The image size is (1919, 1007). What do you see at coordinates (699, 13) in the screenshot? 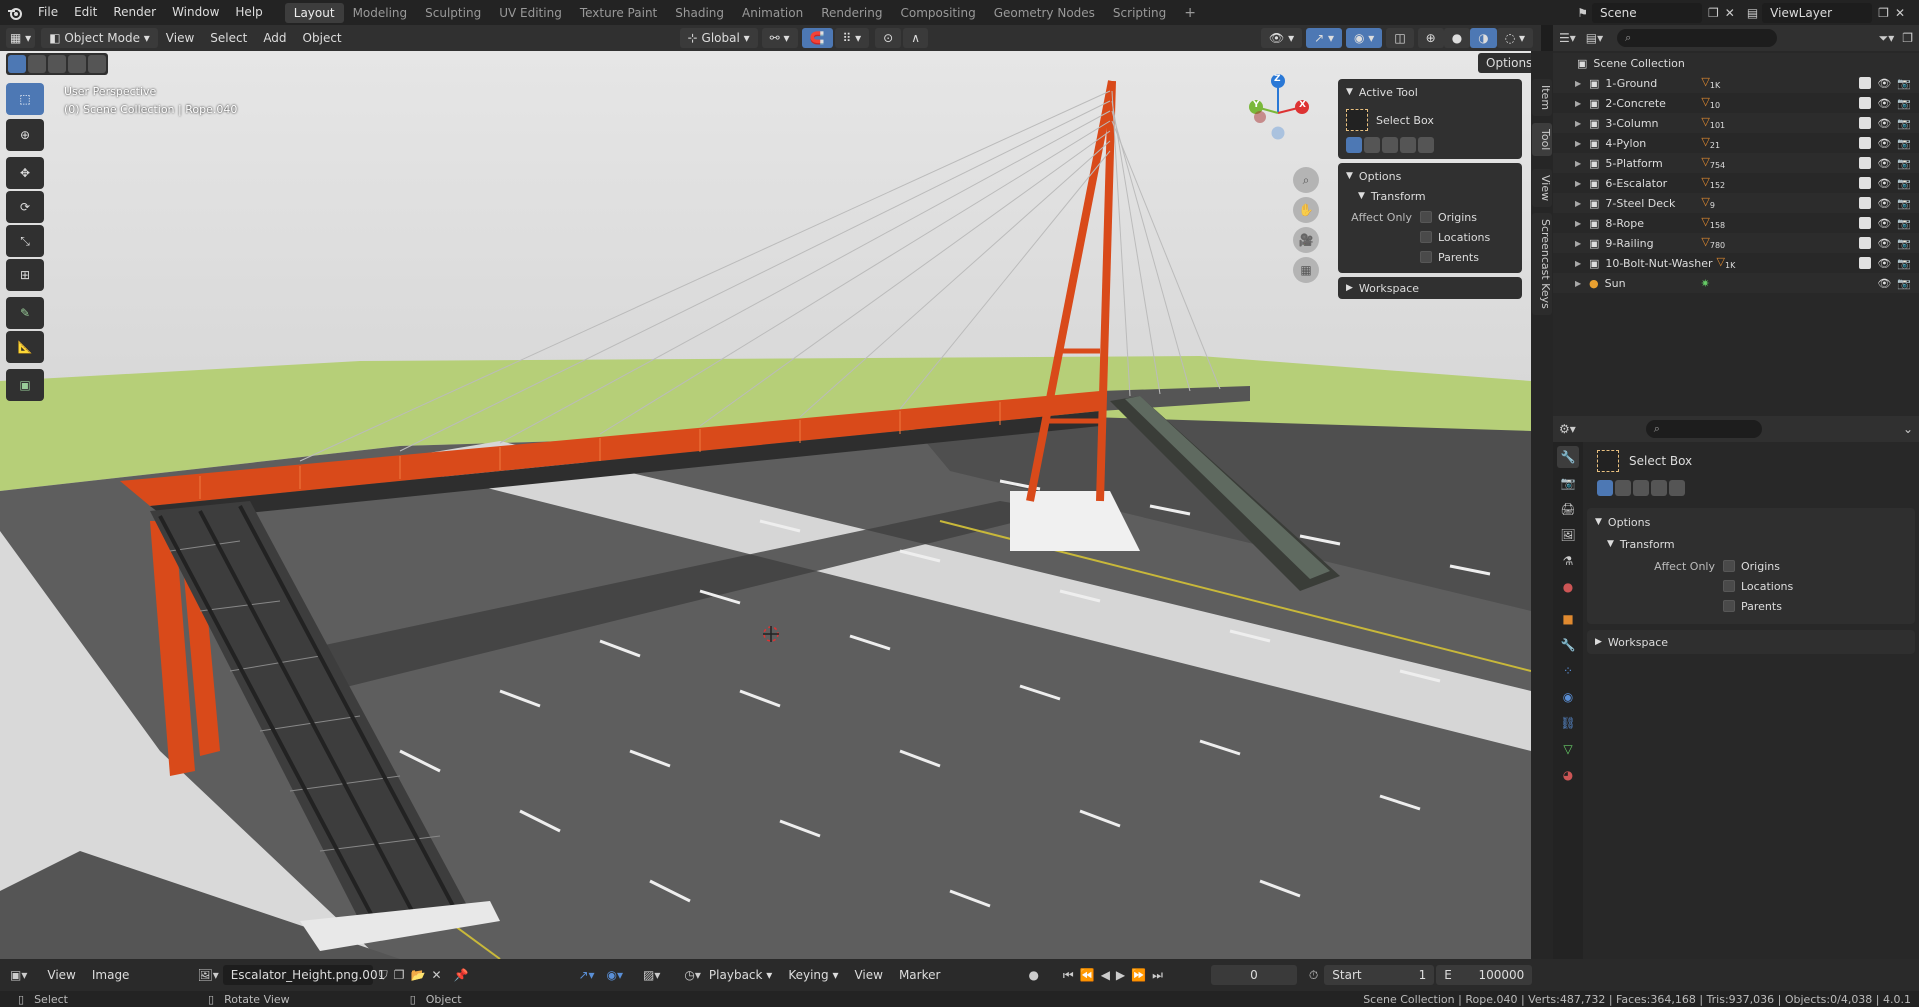
I see `tab-shading: Shading` at bounding box center [699, 13].